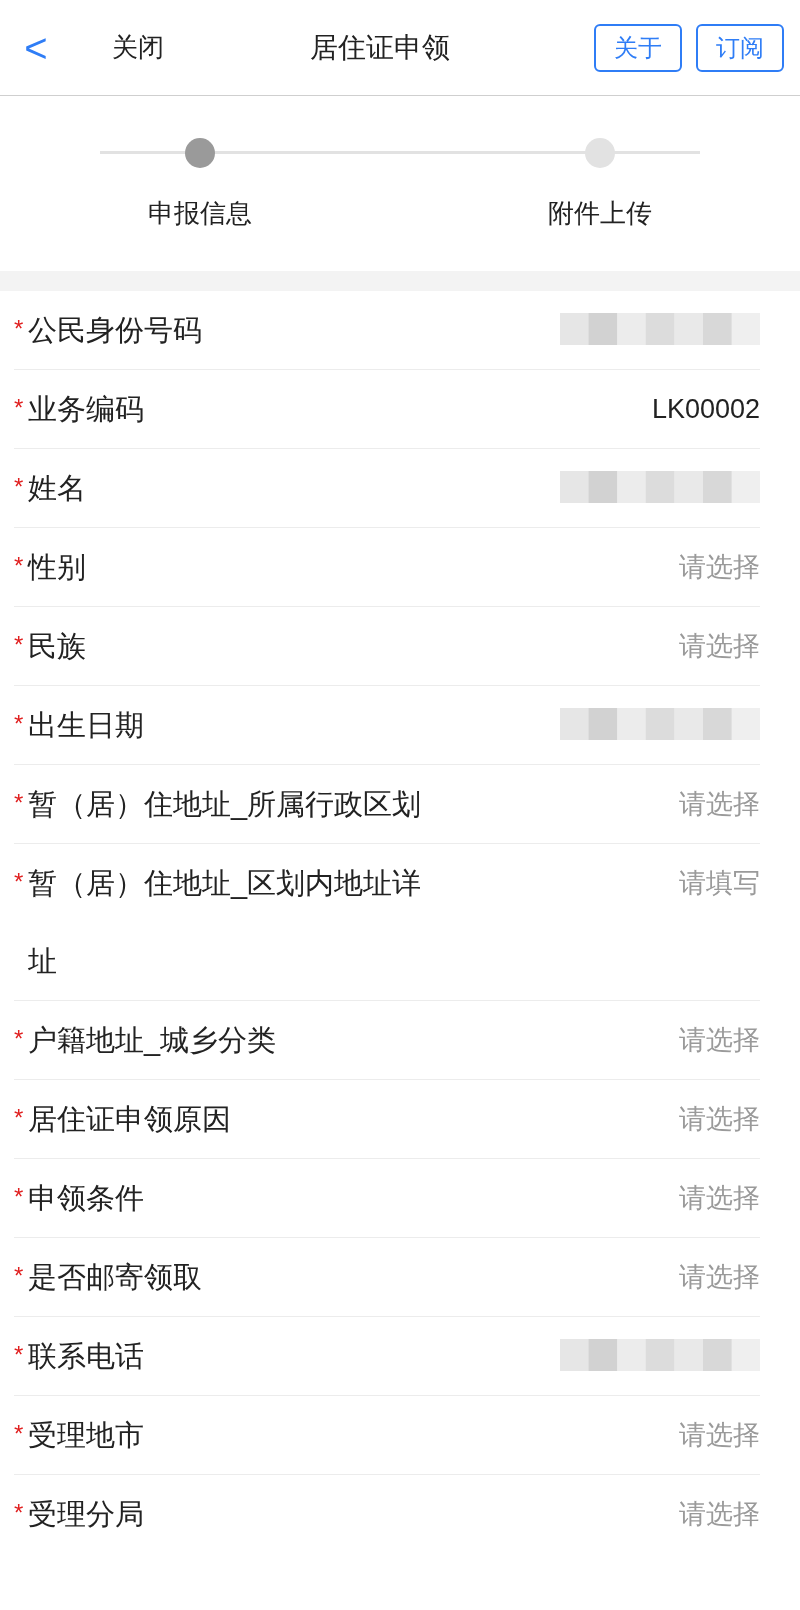 Image resolution: width=800 pixels, height=1610 pixels. I want to click on field-label: 民族, so click(57, 646).